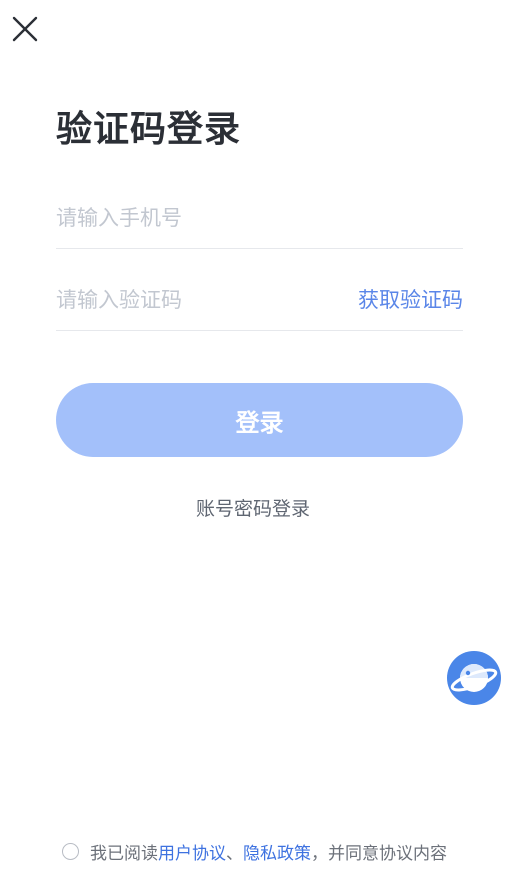 The height and width of the screenshot is (890, 506). I want to click on password-login-link: 账号密码登录, so click(253, 507).